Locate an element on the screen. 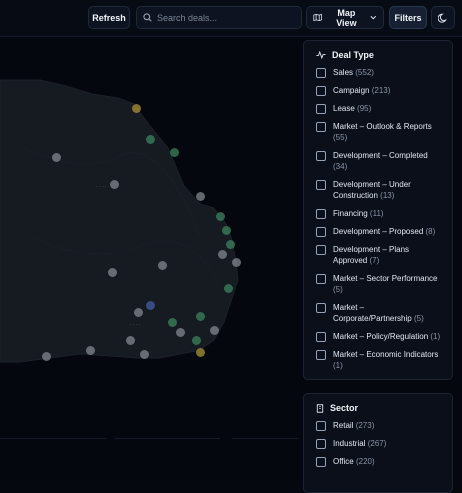 Image resolution: width=462 pixels, height=493 pixels. deal-type-option: Sales (552) is located at coordinates (379, 72).